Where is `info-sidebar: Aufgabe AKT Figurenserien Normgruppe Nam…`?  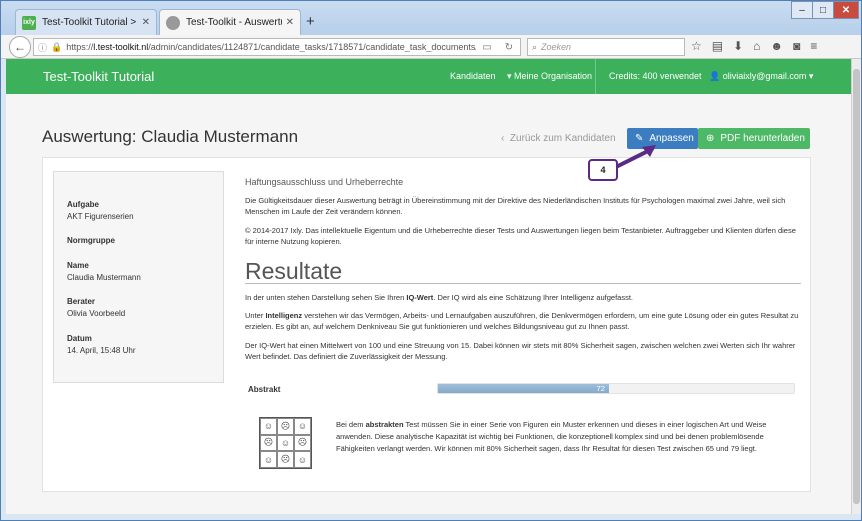 info-sidebar: Aufgabe AKT Figurenserien Normgruppe Nam… is located at coordinates (138, 277).